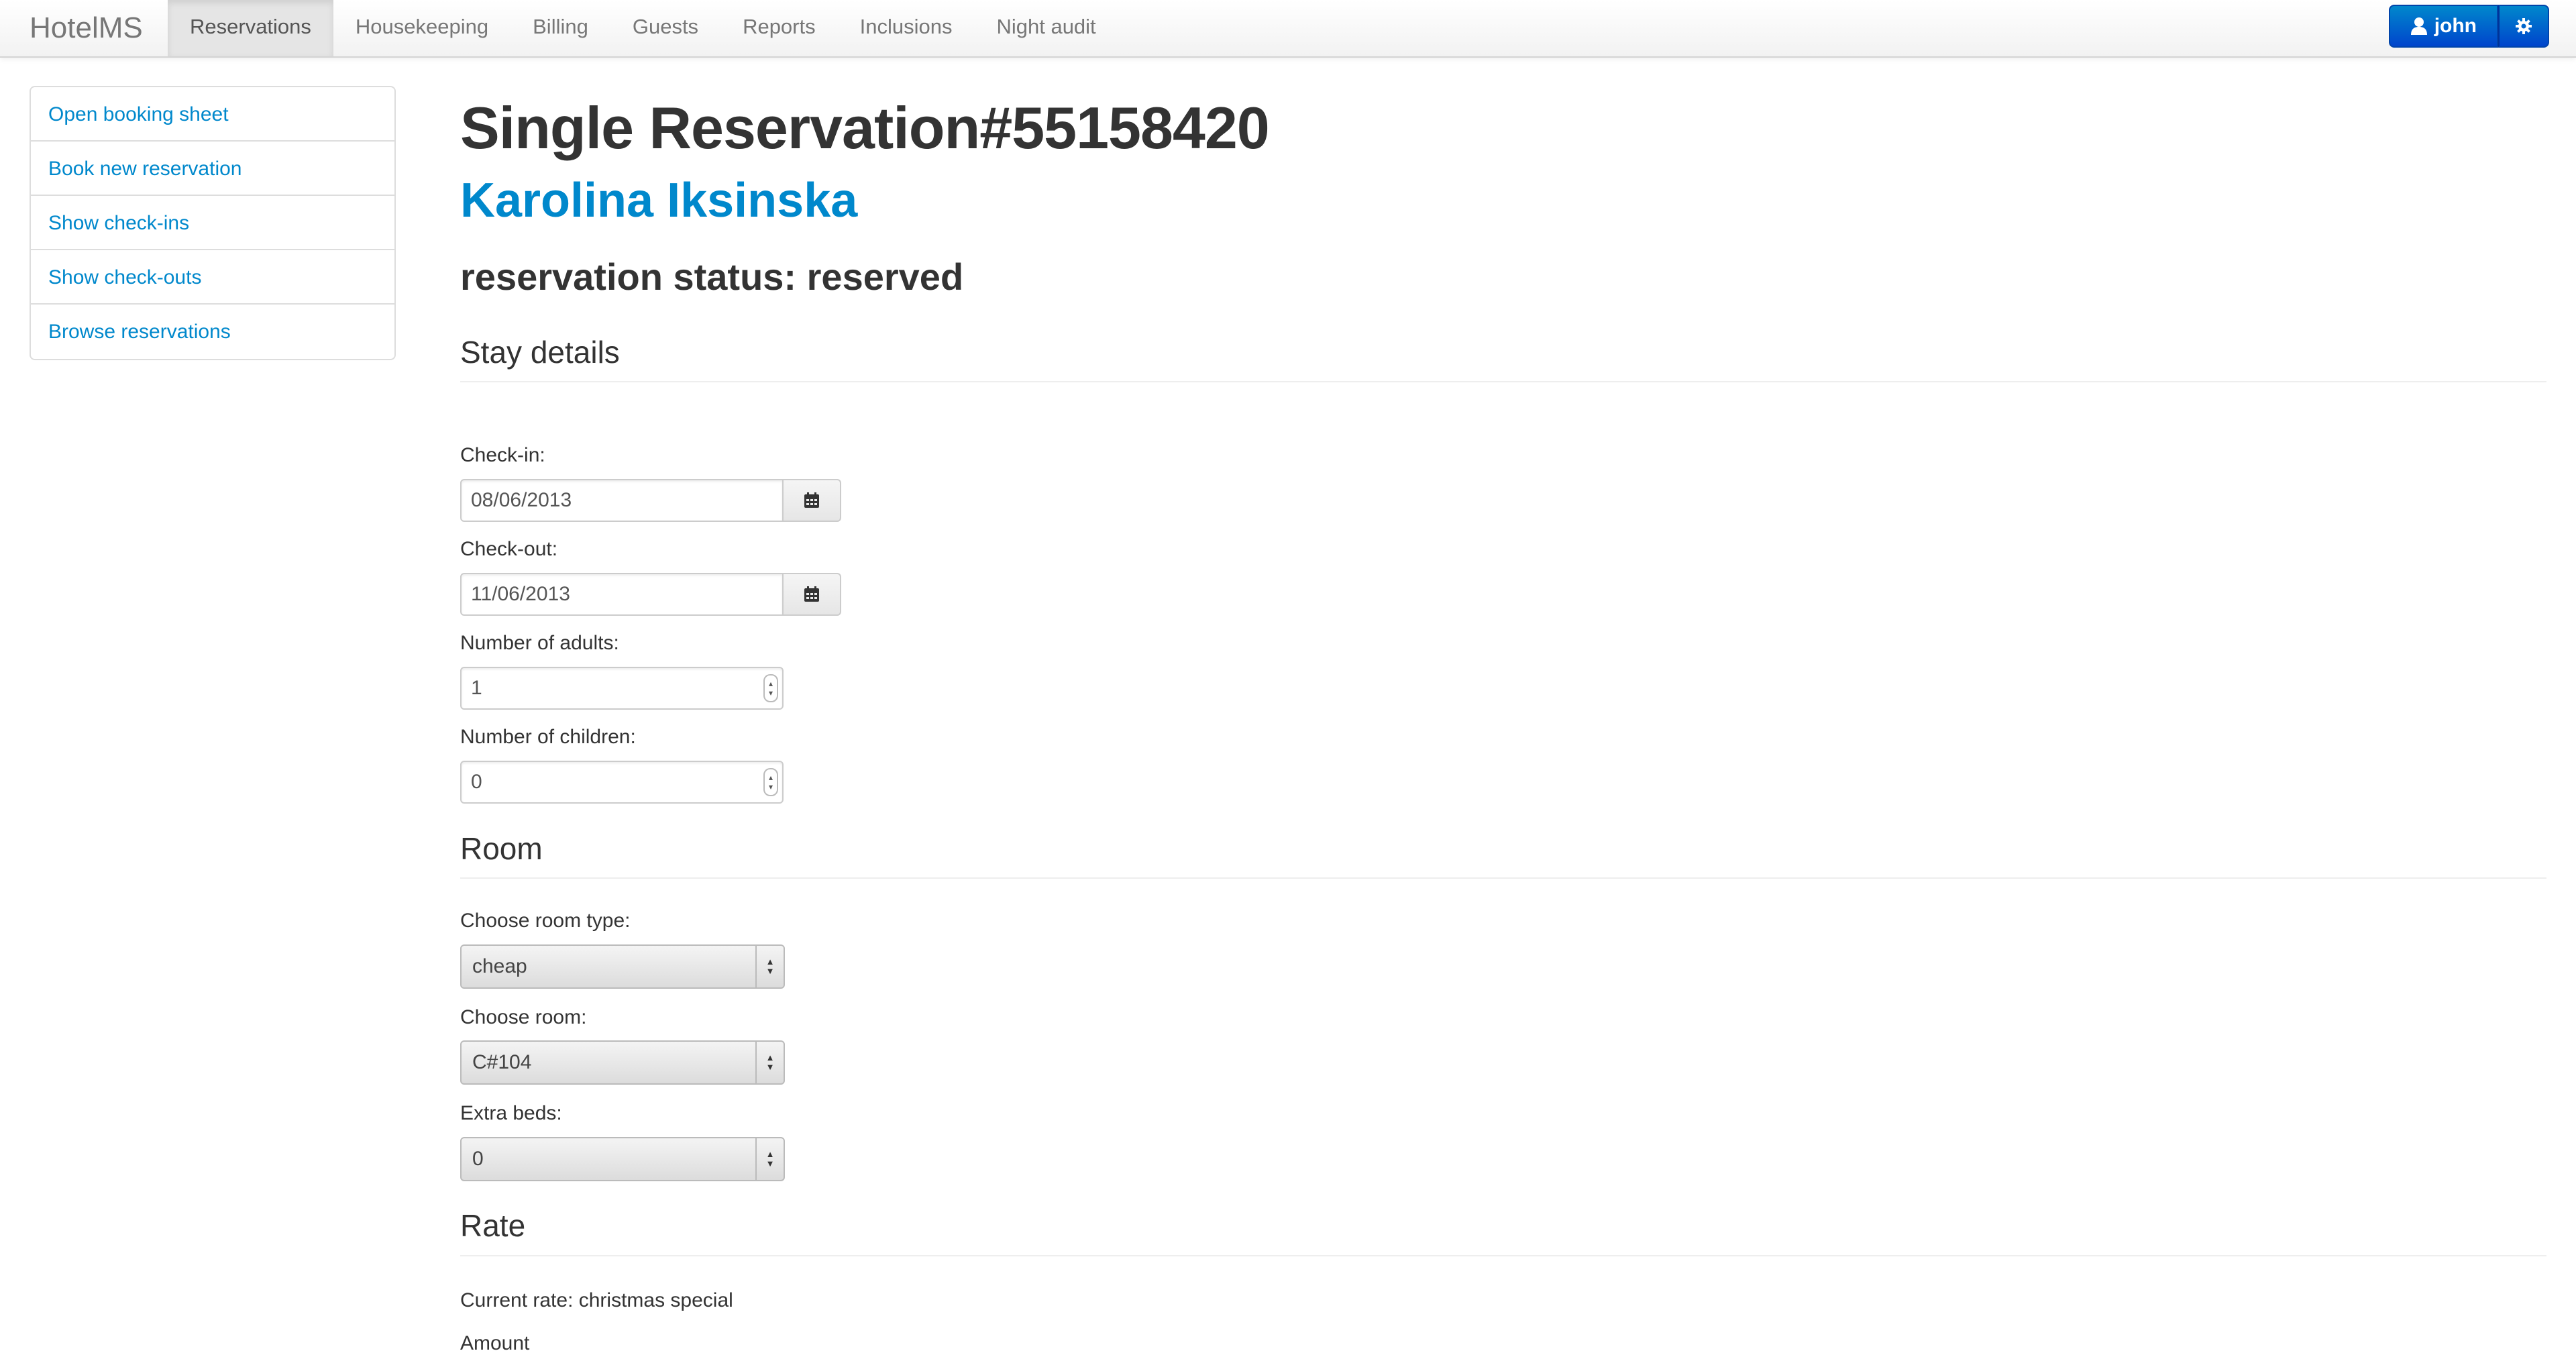  What do you see at coordinates (665, 28) in the screenshot?
I see `nav-guests: Guests` at bounding box center [665, 28].